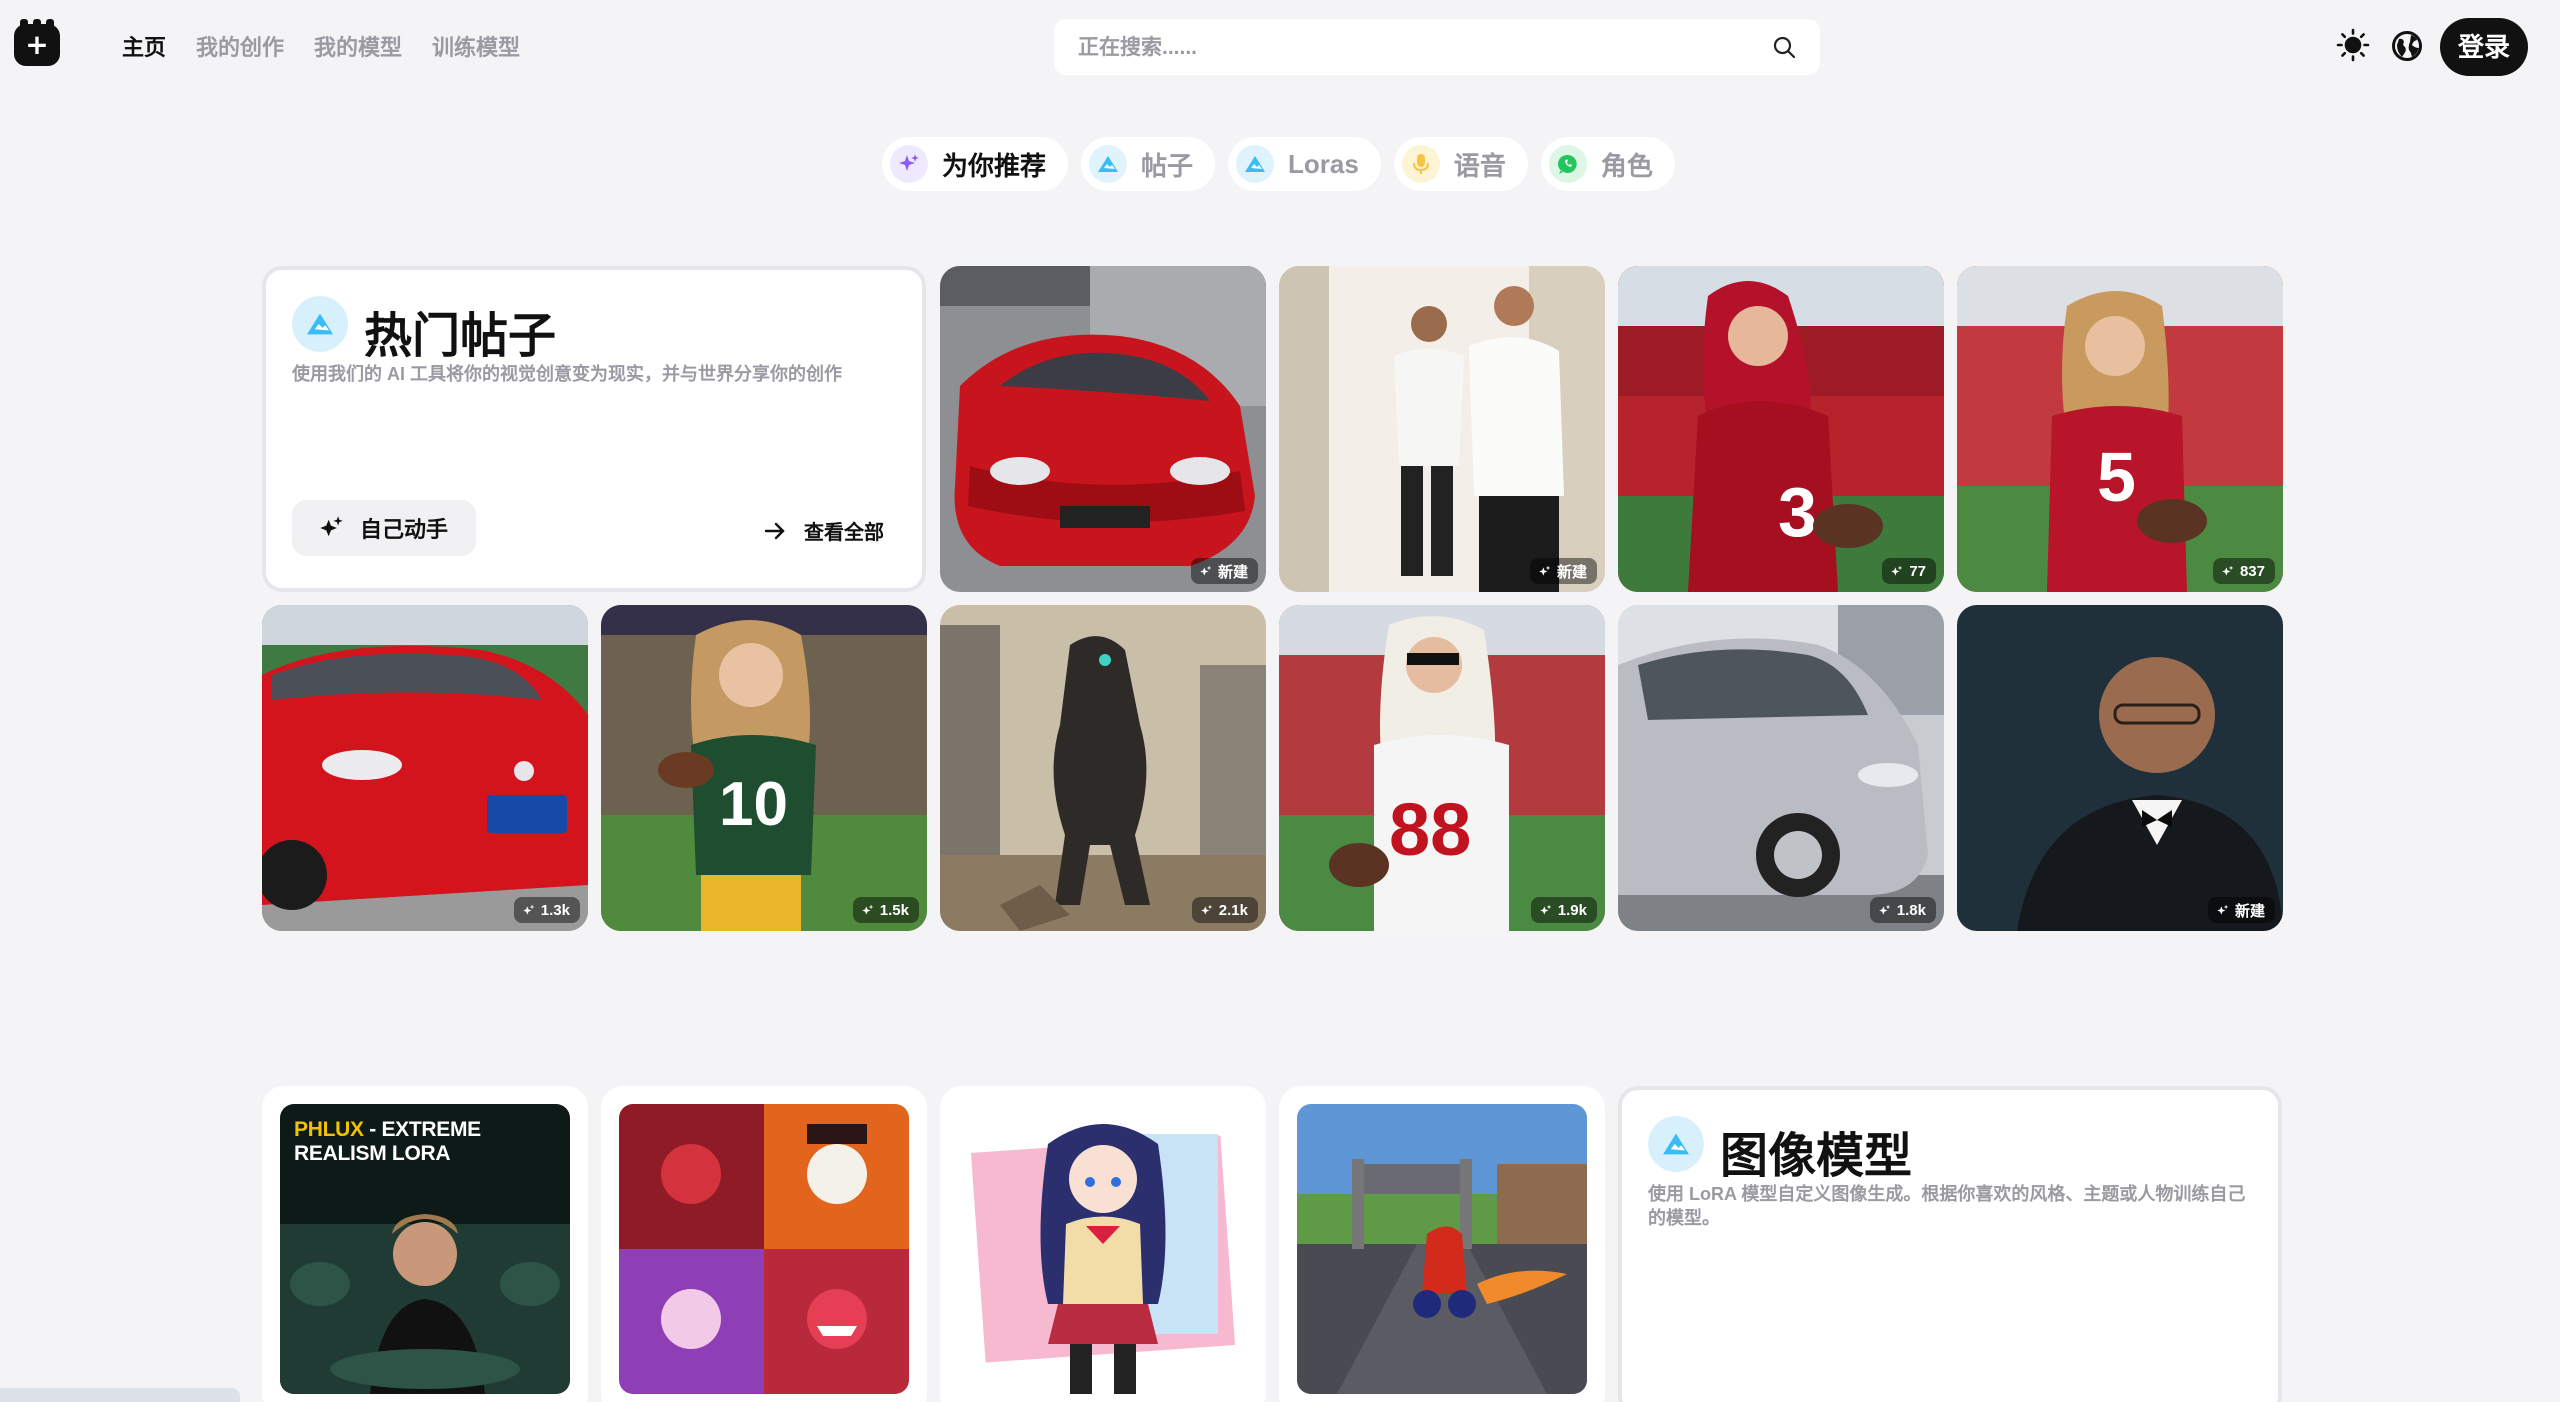 The width and height of the screenshot is (2560, 1402). I want to click on post-tile: 3 77, so click(1781, 429).